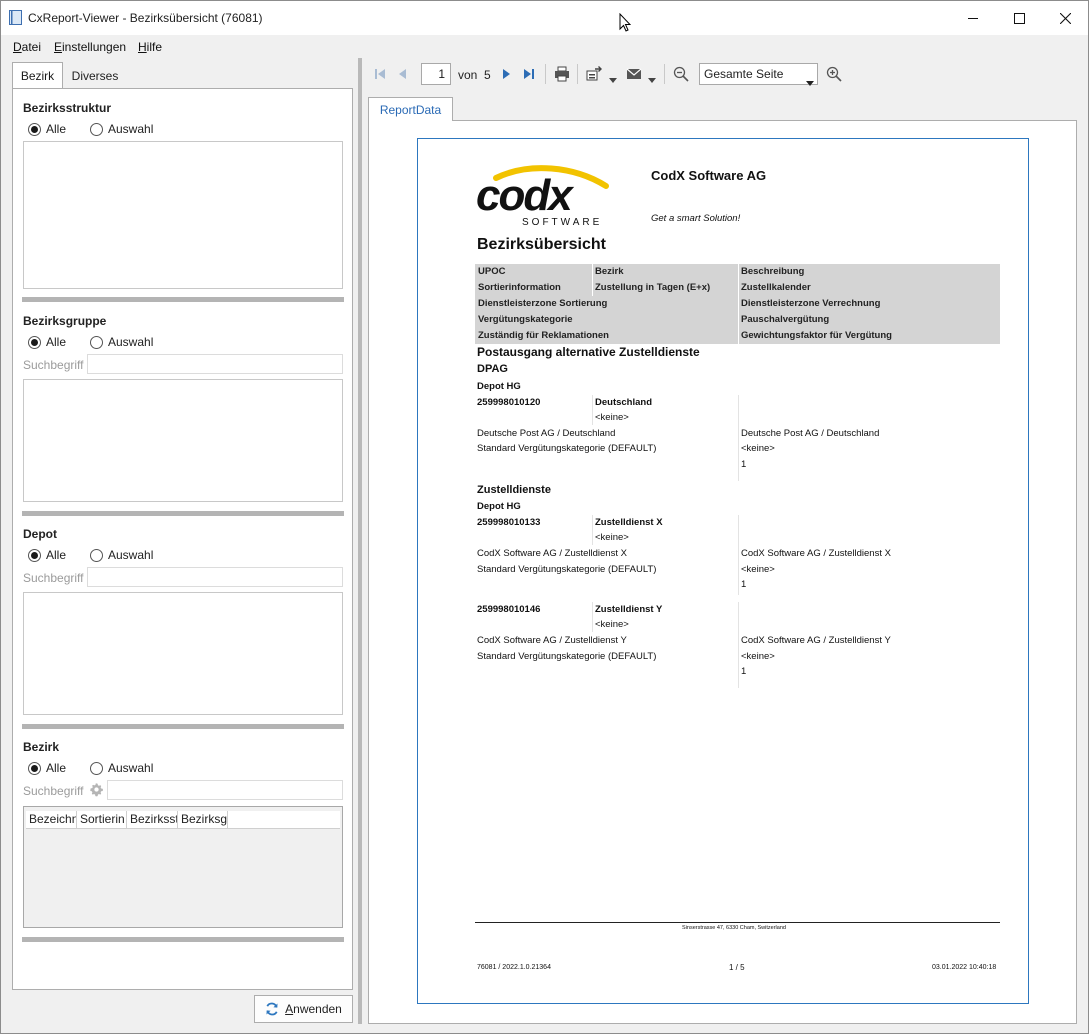 Image resolution: width=1089 pixels, height=1034 pixels. I want to click on header-cell: Zuständig für Reklamationen, so click(543, 335).